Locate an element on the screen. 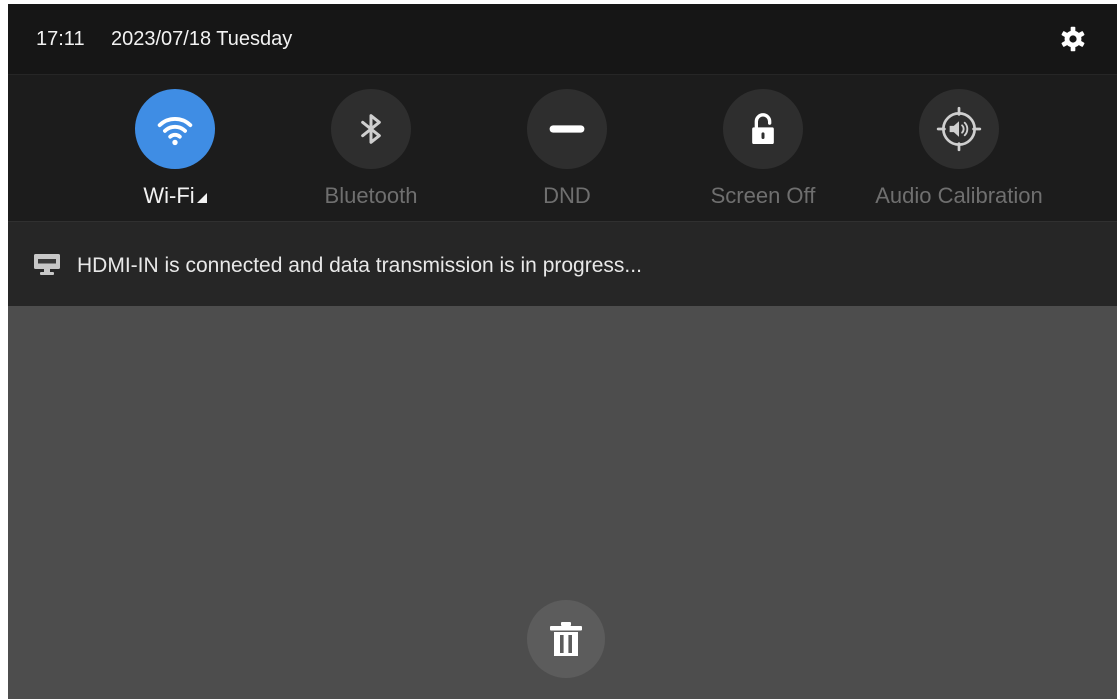 This screenshot has height=699, width=1117. bluetooth-icon is located at coordinates (371, 129).